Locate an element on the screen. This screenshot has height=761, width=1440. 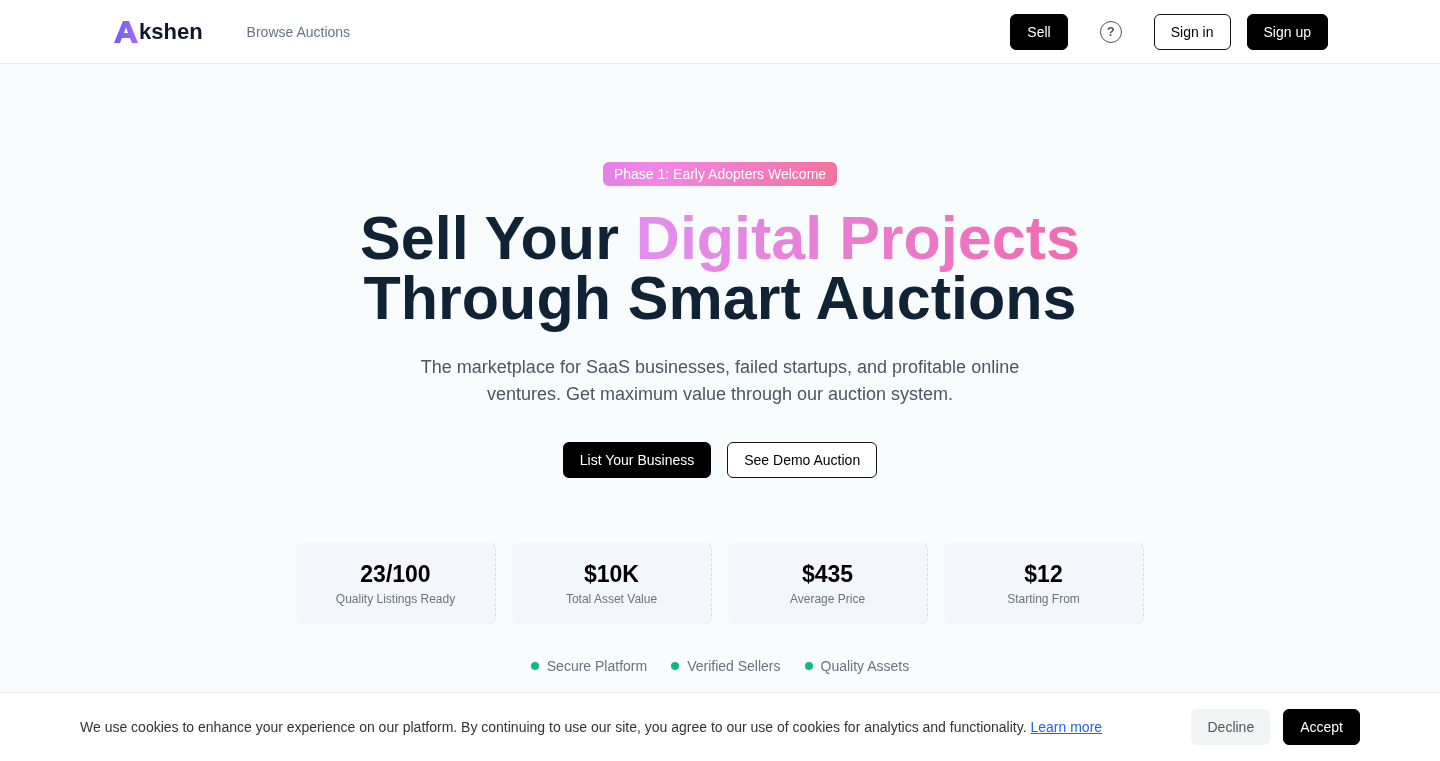
feature-label: Verified Sellers is located at coordinates (734, 666).